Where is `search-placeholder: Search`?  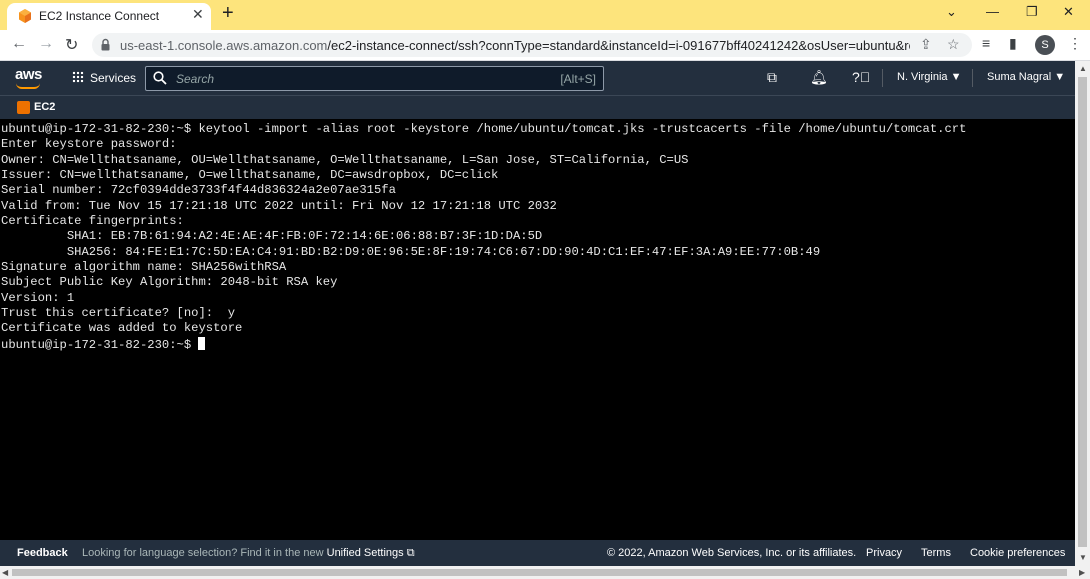
search-placeholder: Search is located at coordinates (195, 79).